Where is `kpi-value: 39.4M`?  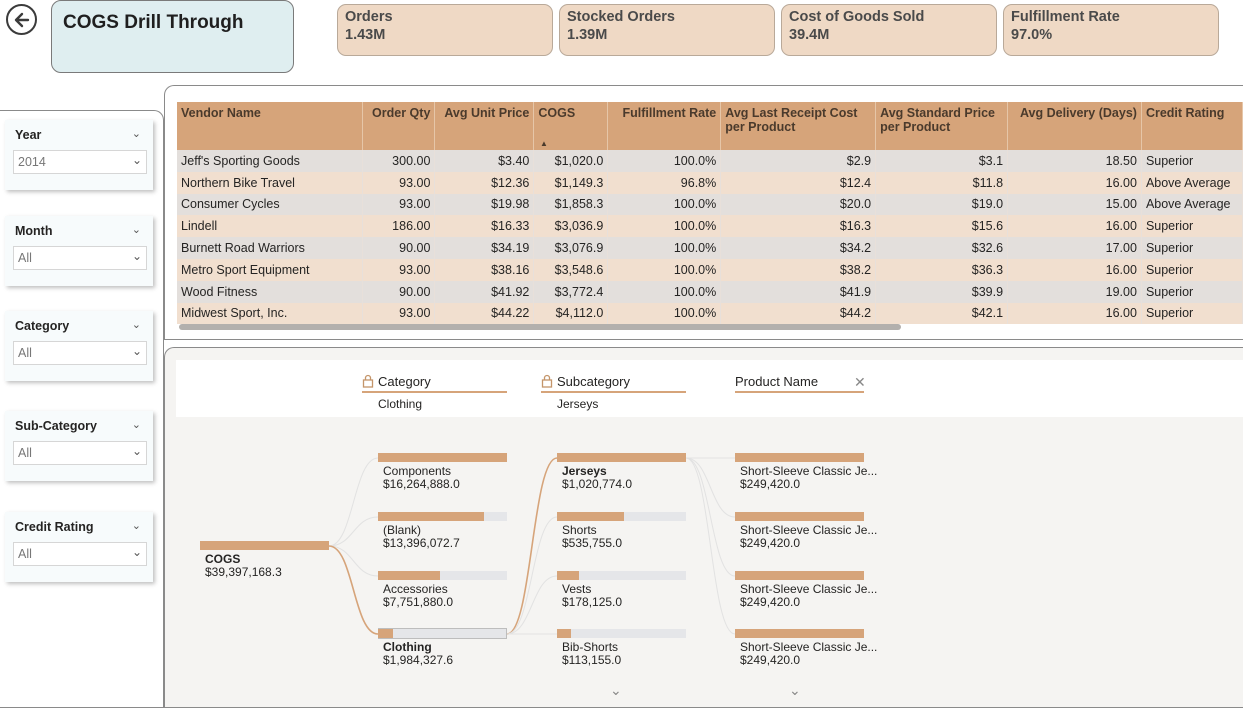 kpi-value: 39.4M is located at coordinates (809, 35).